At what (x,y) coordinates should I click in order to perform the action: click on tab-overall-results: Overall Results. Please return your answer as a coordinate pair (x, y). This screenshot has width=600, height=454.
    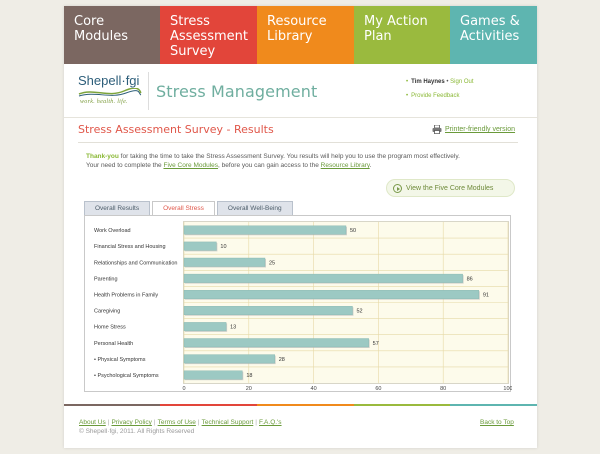
    Looking at the image, I should click on (117, 208).